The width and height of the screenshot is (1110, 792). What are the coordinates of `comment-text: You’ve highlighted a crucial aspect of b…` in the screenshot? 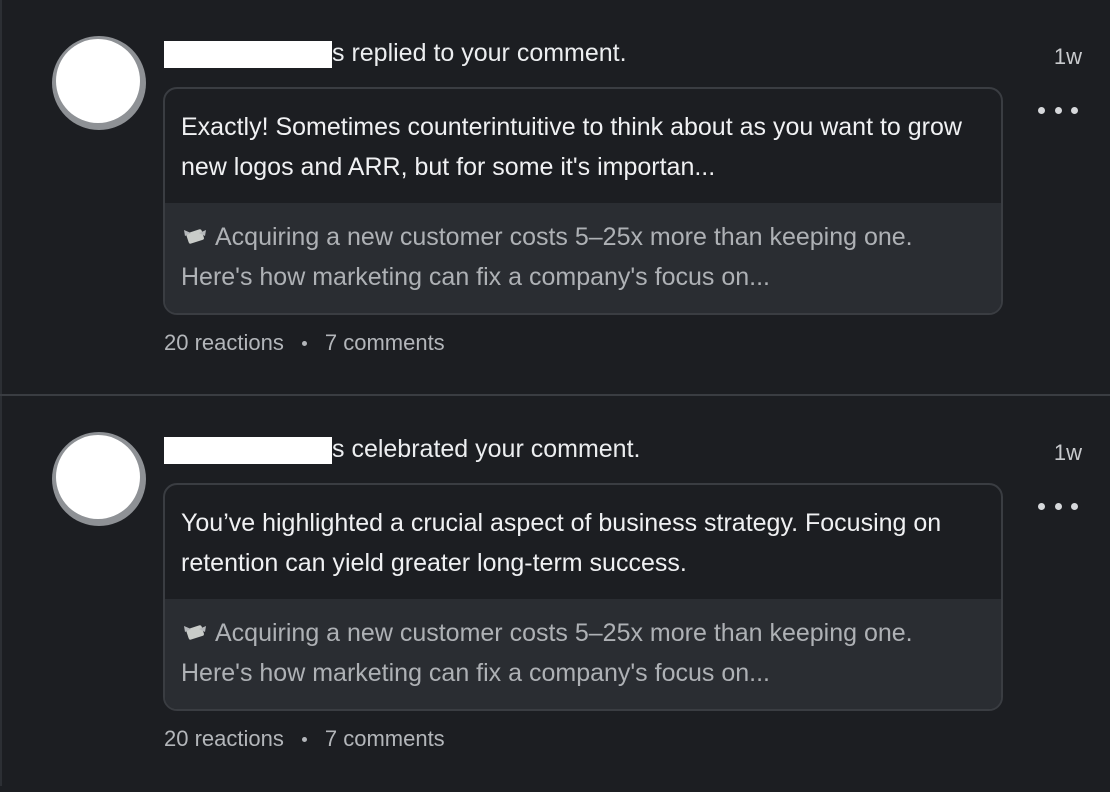 It's located at (561, 543).